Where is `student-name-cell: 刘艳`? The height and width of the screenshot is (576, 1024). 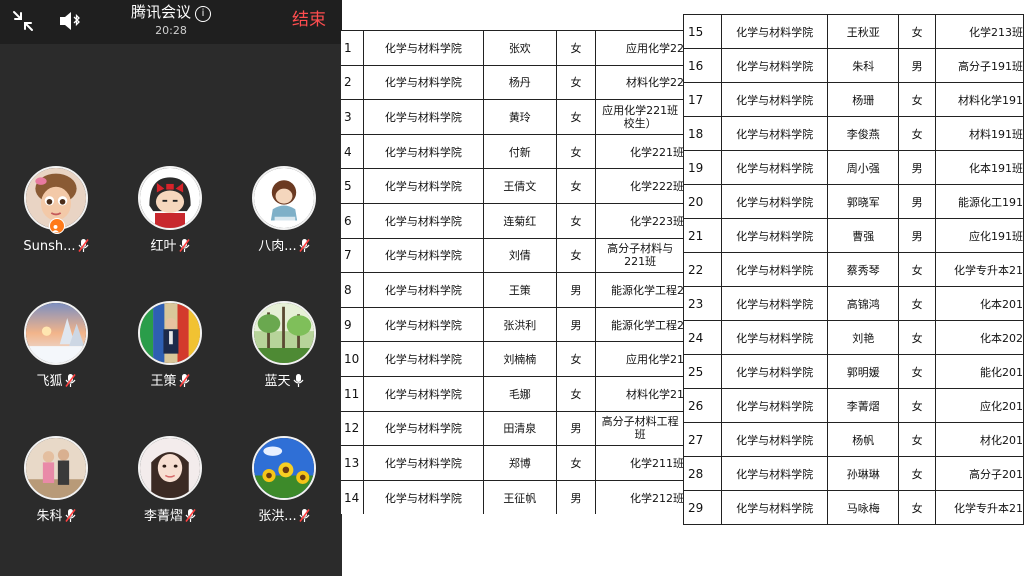
student-name-cell: 刘艳 is located at coordinates (863, 337).